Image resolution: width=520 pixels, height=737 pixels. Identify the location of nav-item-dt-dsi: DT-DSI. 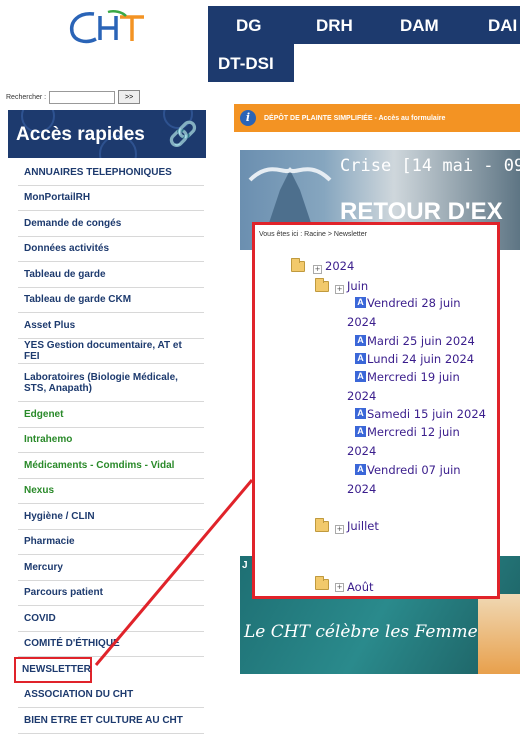
(246, 64).